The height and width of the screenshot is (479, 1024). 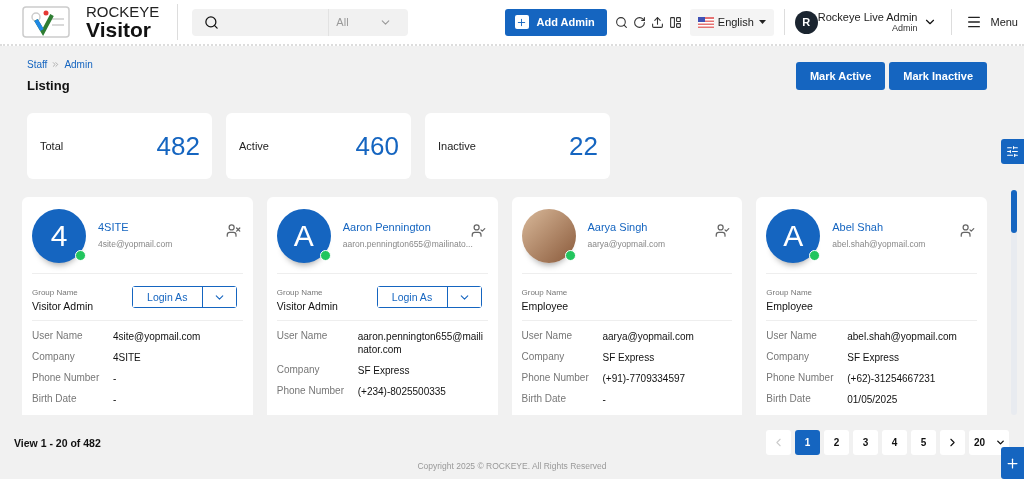 I want to click on view-count: View 1 - 20 of 482, so click(x=57, y=442).